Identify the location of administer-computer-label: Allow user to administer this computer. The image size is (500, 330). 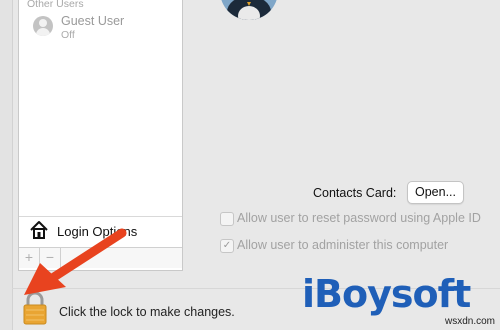
(343, 245).